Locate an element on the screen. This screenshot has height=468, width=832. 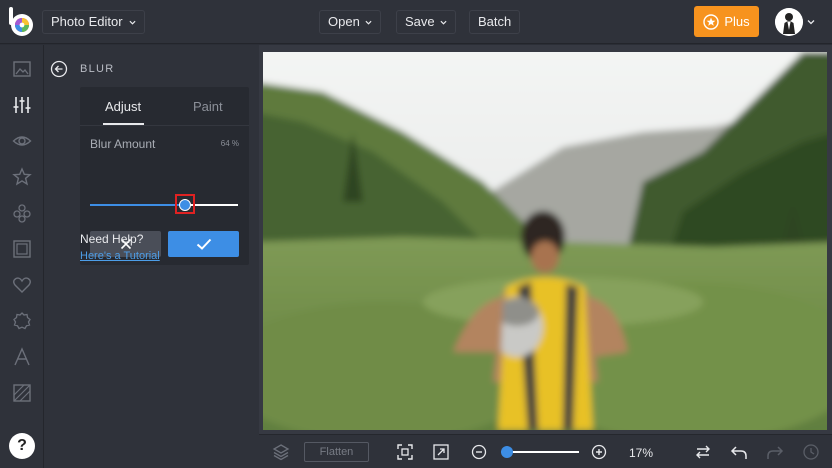
undo-icon is located at coordinates (739, 452).